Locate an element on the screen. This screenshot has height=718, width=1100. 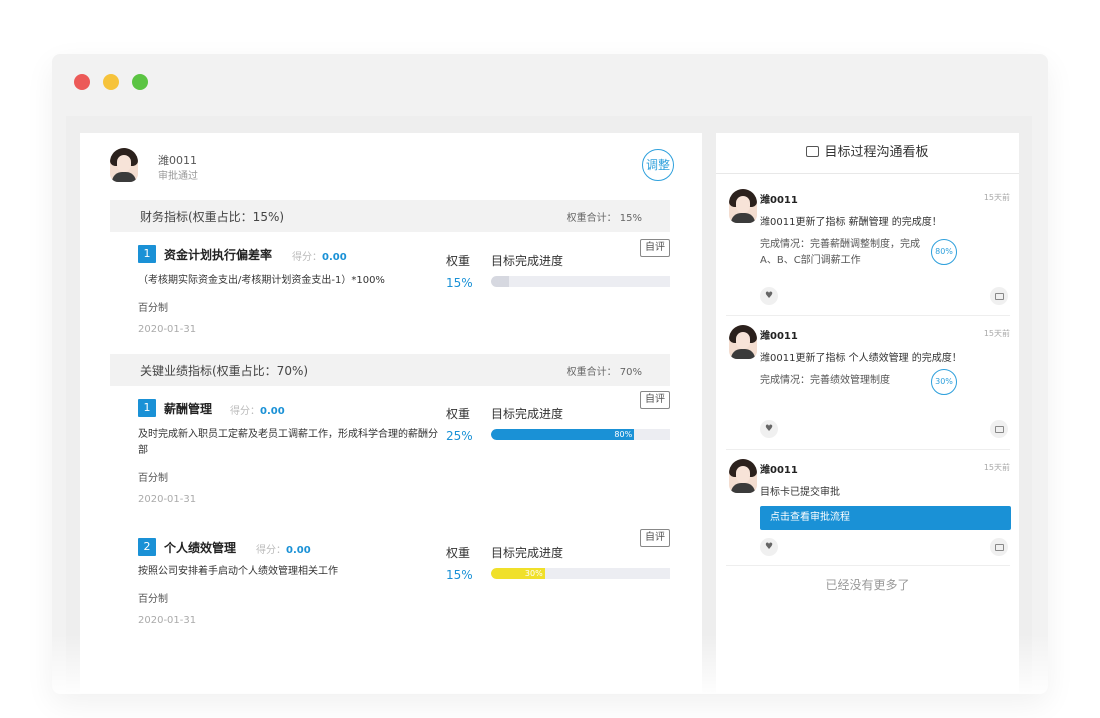
board-post: 潍0011 15天前 目标卡已提交审批 点击查看审批流程 ♥ is located at coordinates (868, 509).